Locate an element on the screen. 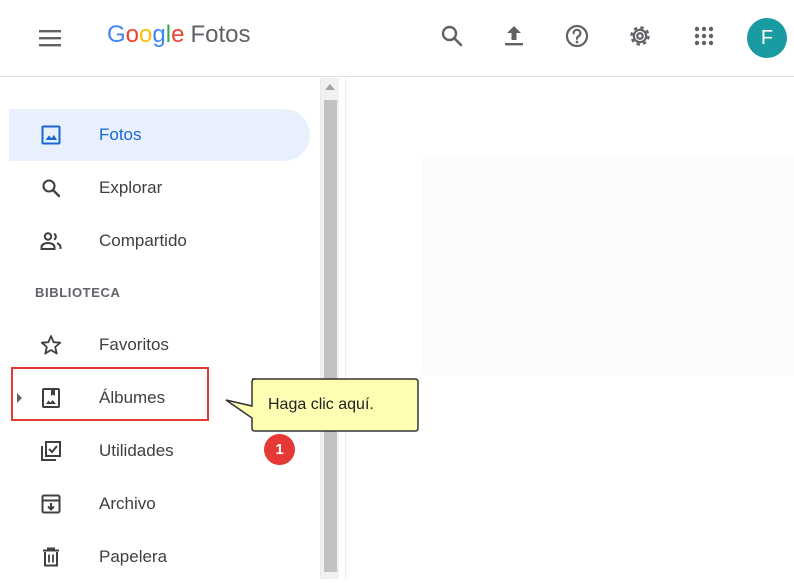 The width and height of the screenshot is (794, 583). sidebar-item-fotos: Fotos is located at coordinates (159, 135).